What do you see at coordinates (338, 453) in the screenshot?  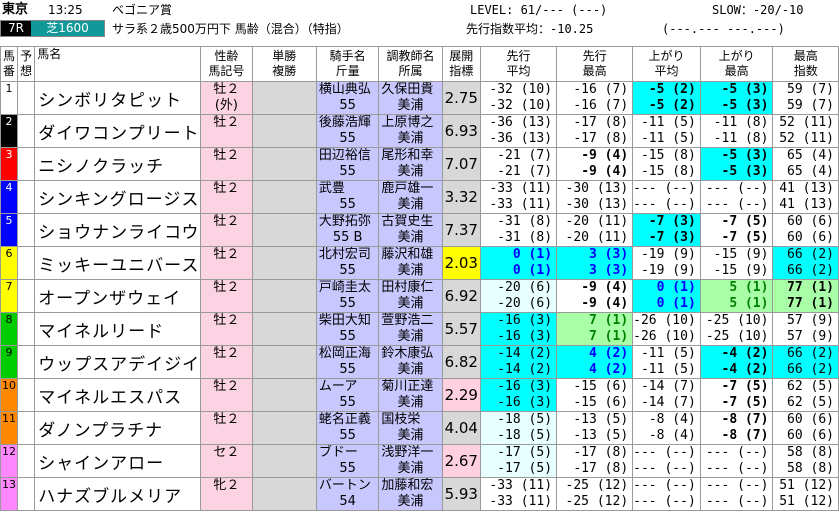 I see `jockey-name: ブドー` at bounding box center [338, 453].